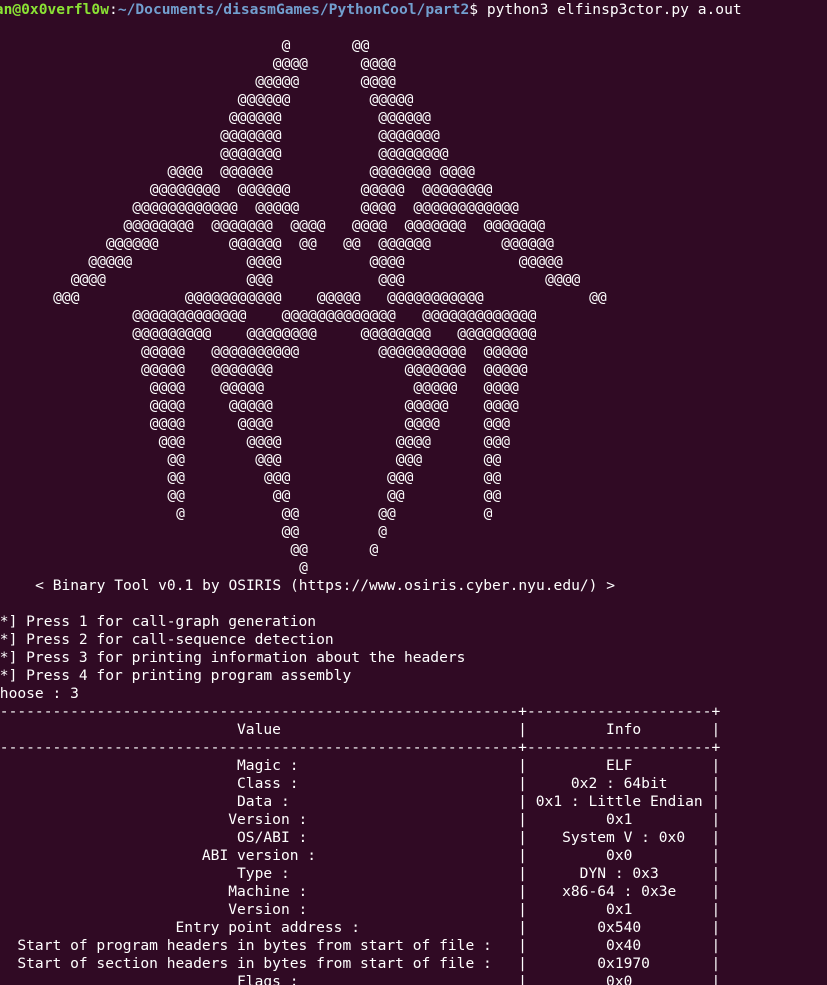 The image size is (827, 985). What do you see at coordinates (299, 279) in the screenshot?
I see `ascii-art-line: @@@@ @@@ @@@ @@@@` at bounding box center [299, 279].